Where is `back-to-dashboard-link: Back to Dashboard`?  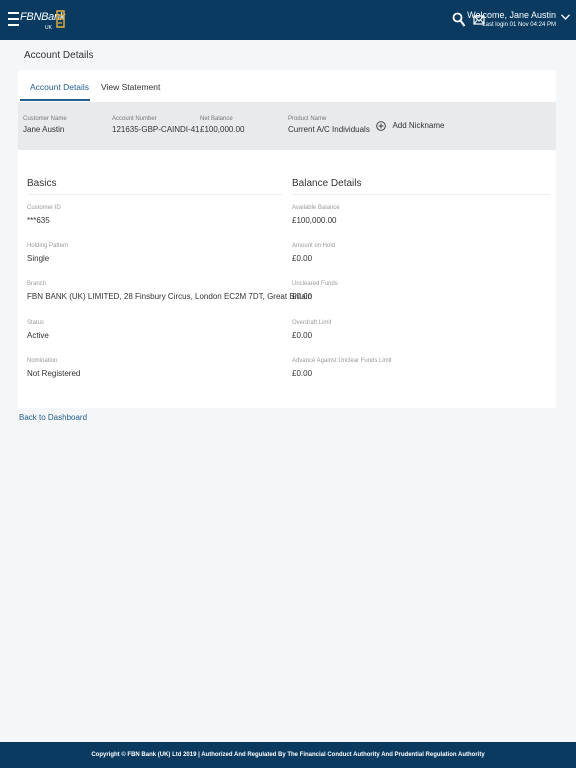
back-to-dashboard-link: Back to Dashboard is located at coordinates (53, 417).